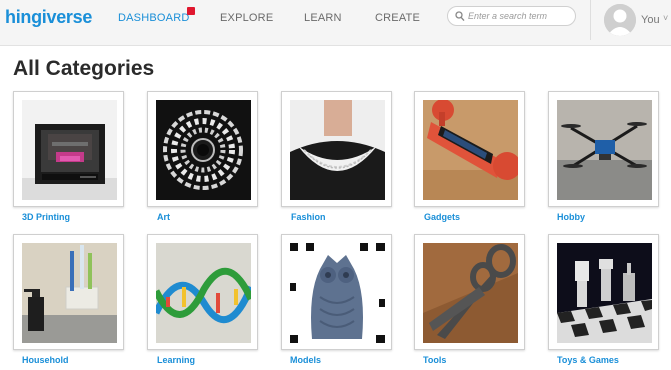 The image size is (671, 370). Describe the element at coordinates (305, 360) in the screenshot. I see `category-label-models: Models` at that location.